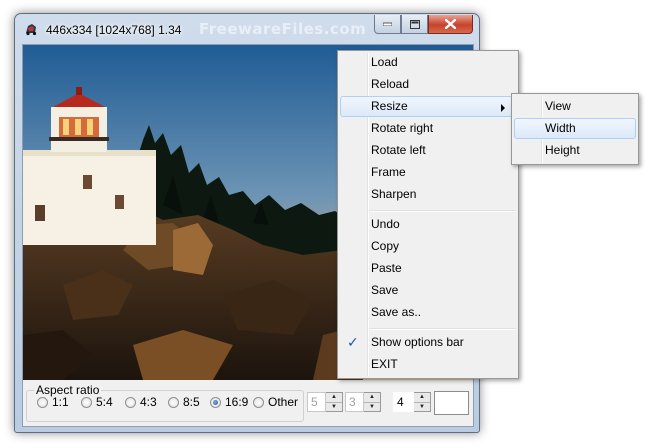 The image size is (649, 448). I want to click on checkmark-icon: ✓, so click(353, 342).